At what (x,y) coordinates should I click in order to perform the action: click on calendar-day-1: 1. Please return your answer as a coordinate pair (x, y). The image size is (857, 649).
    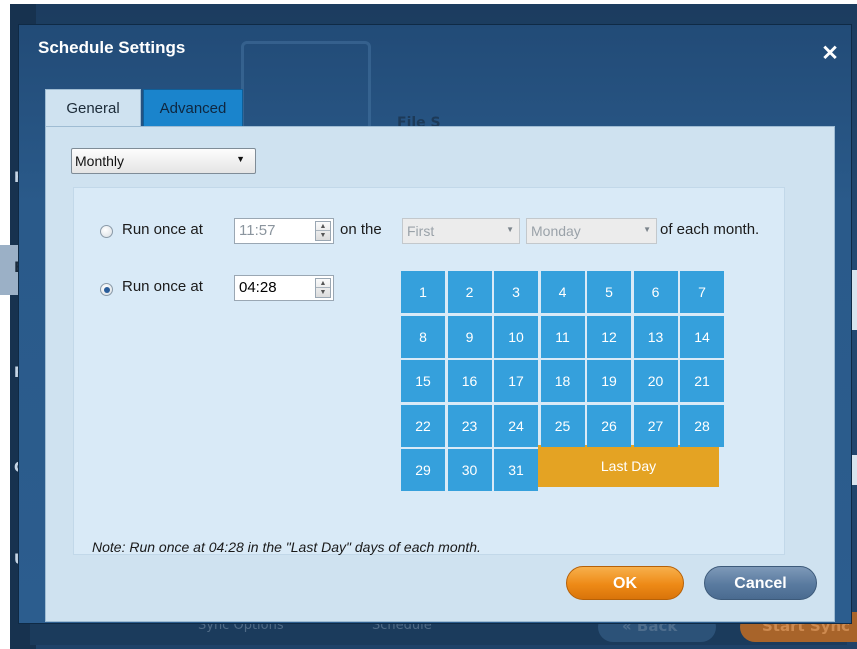
    Looking at the image, I should click on (423, 292).